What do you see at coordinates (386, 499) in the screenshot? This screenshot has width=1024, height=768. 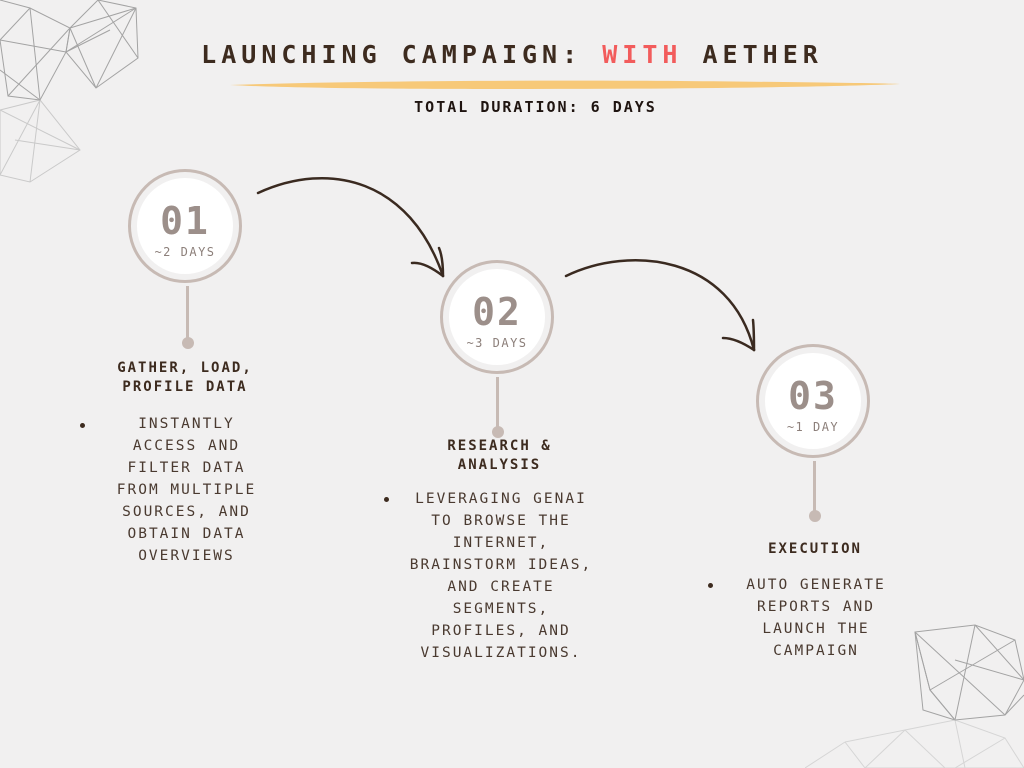 I see `step-2-bullet-marker` at bounding box center [386, 499].